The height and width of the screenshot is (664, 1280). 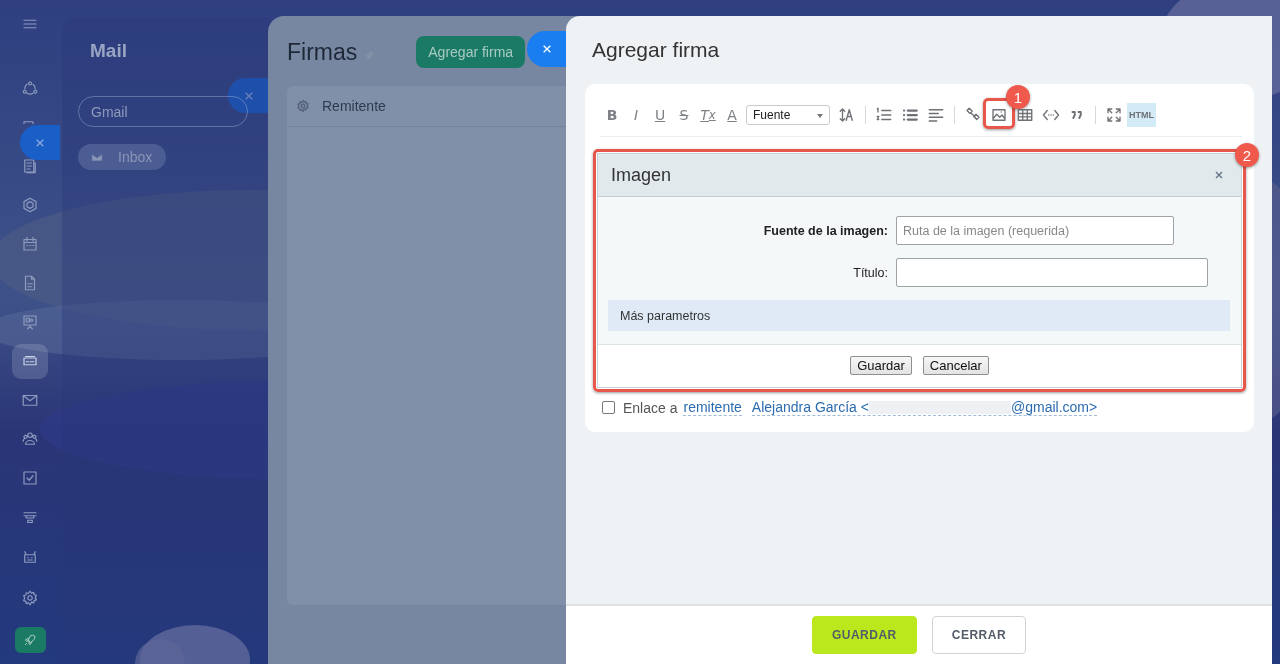 I want to click on html-button: HTML, so click(x=1141, y=115).